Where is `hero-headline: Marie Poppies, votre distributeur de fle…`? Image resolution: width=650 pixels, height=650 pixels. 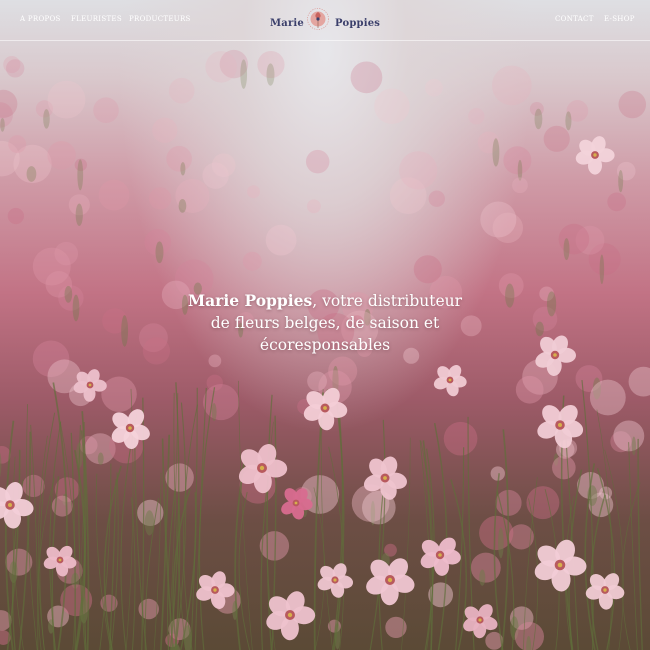 hero-headline: Marie Poppies, votre distributeur de fle… is located at coordinates (325, 323).